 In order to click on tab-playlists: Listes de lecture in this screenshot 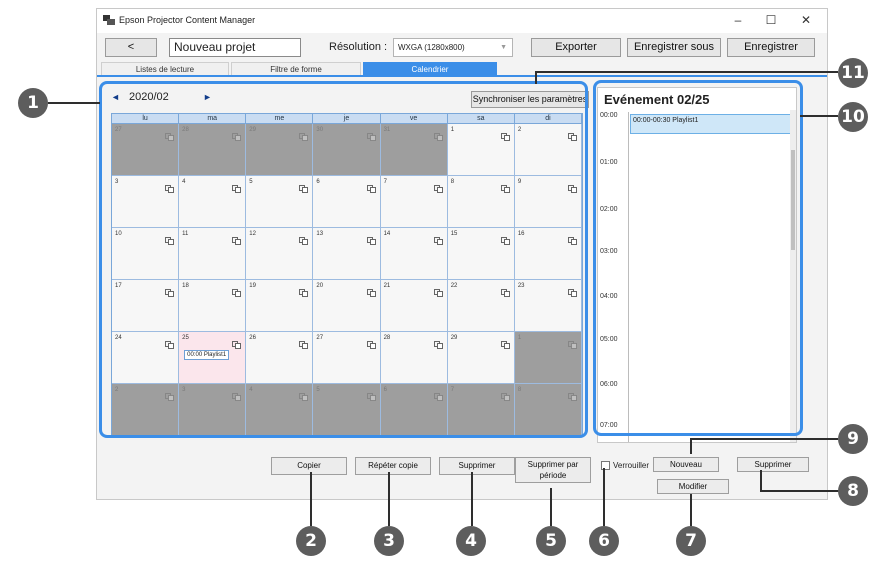, I will do `click(165, 68)`.